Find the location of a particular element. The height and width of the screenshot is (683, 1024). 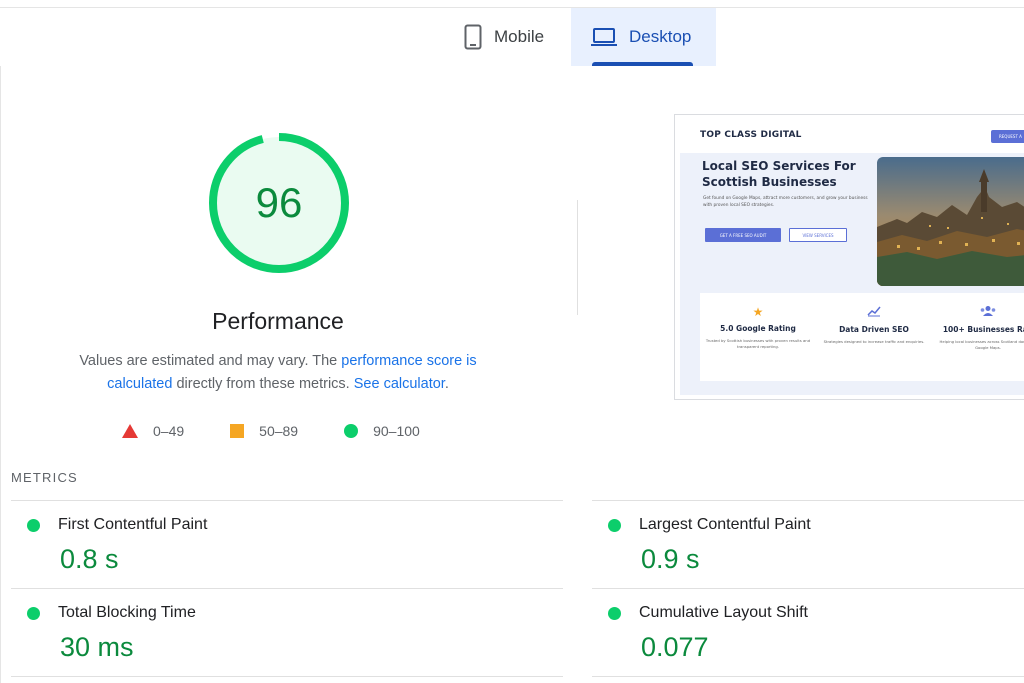

metric-label: Total Blocking Time is located at coordinates (127, 612).